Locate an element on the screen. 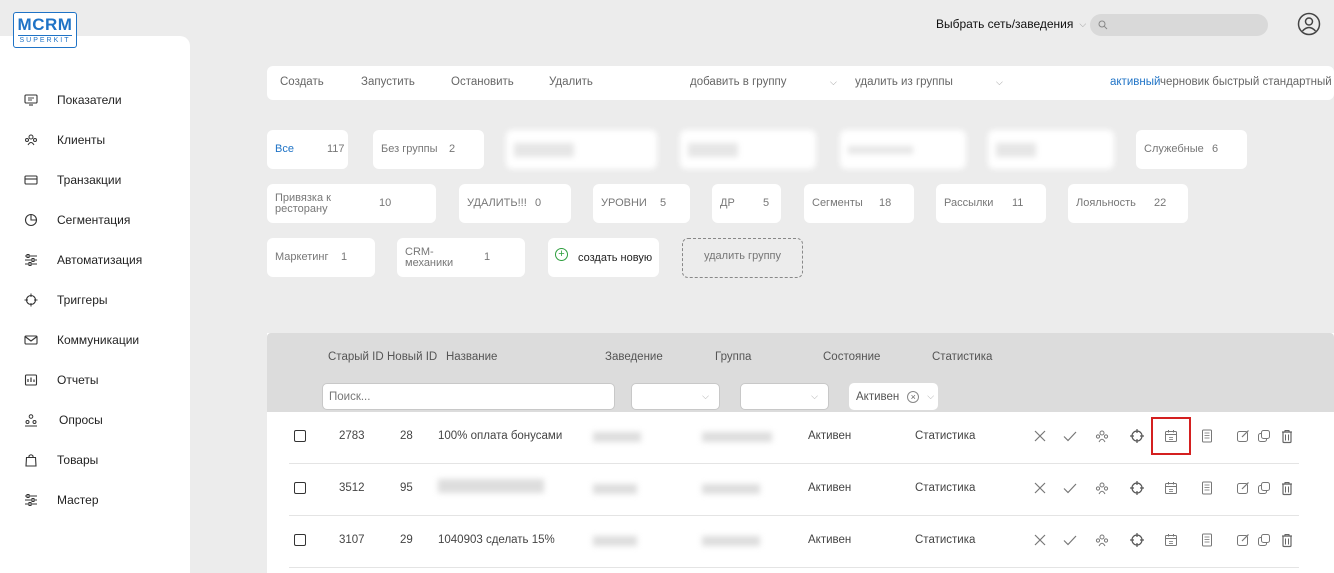  column-header-group: Группа is located at coordinates (733, 357).